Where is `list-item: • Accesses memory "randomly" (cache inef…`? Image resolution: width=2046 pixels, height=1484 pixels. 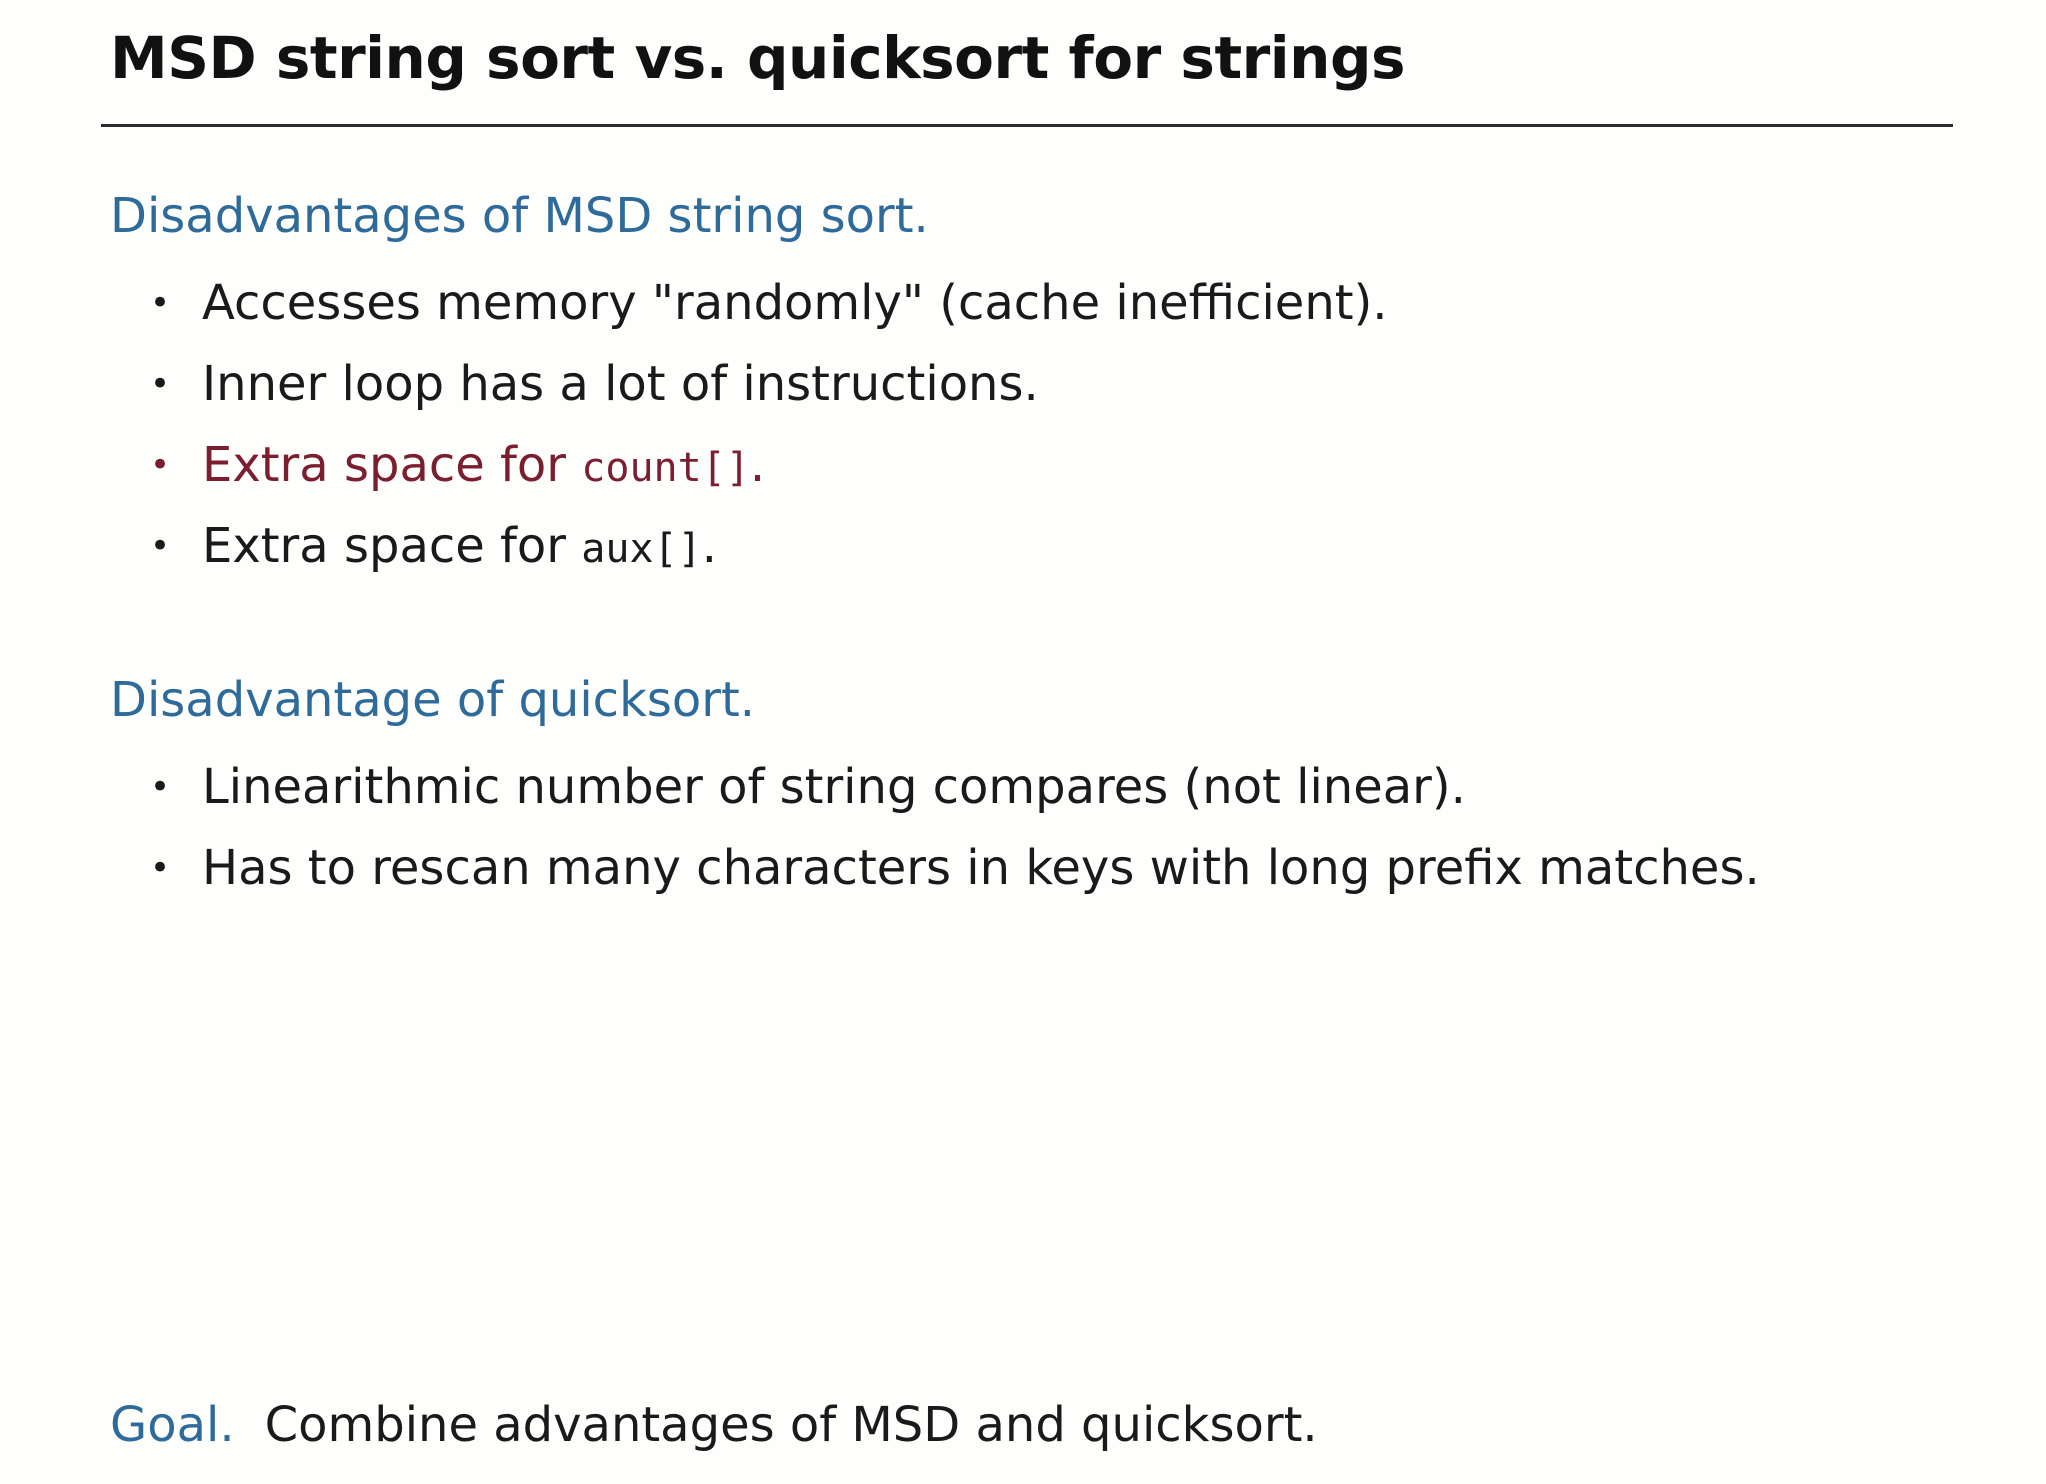
list-item: • Accesses memory "randomly" (cache inef… is located at coordinates (769, 302).